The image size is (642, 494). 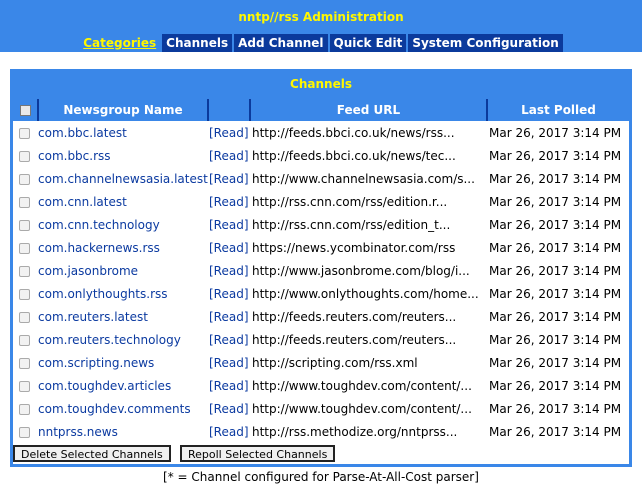 I want to click on nav-system-configuration: System Configuration, so click(x=485, y=43).